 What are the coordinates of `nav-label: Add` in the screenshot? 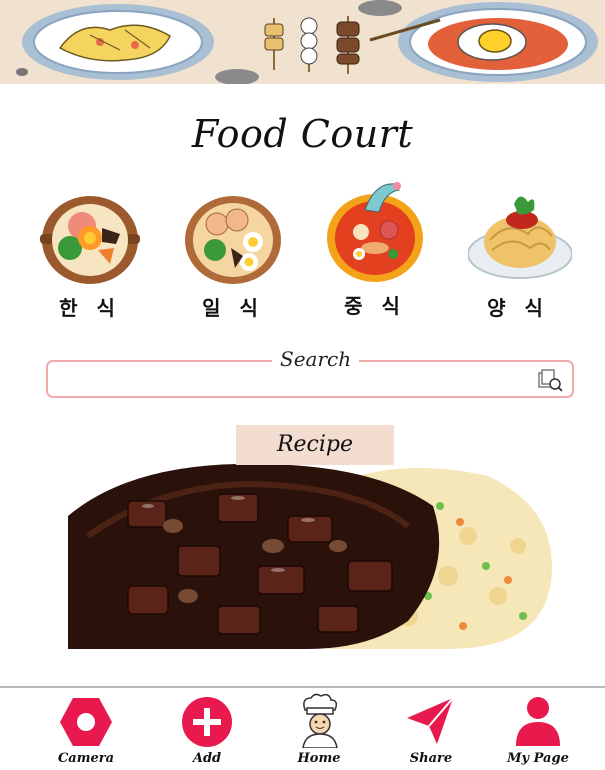 It's located at (207, 758).